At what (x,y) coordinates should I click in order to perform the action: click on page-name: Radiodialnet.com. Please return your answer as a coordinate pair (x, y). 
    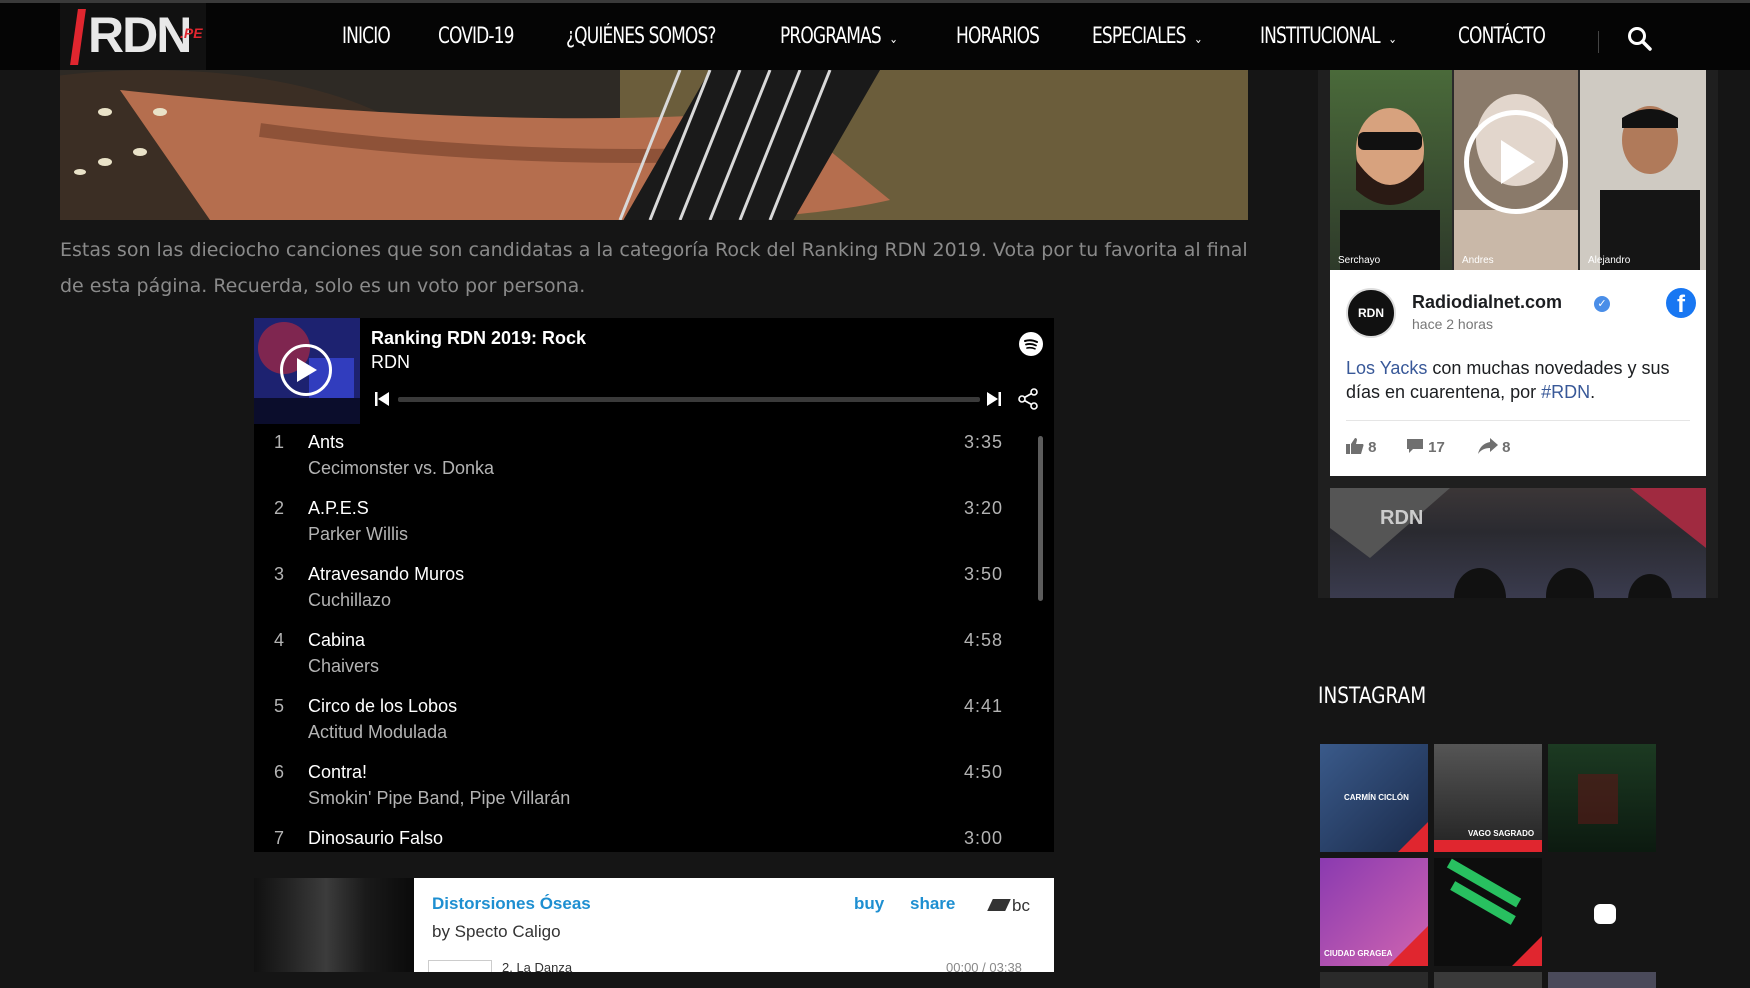
    Looking at the image, I should click on (1487, 302).